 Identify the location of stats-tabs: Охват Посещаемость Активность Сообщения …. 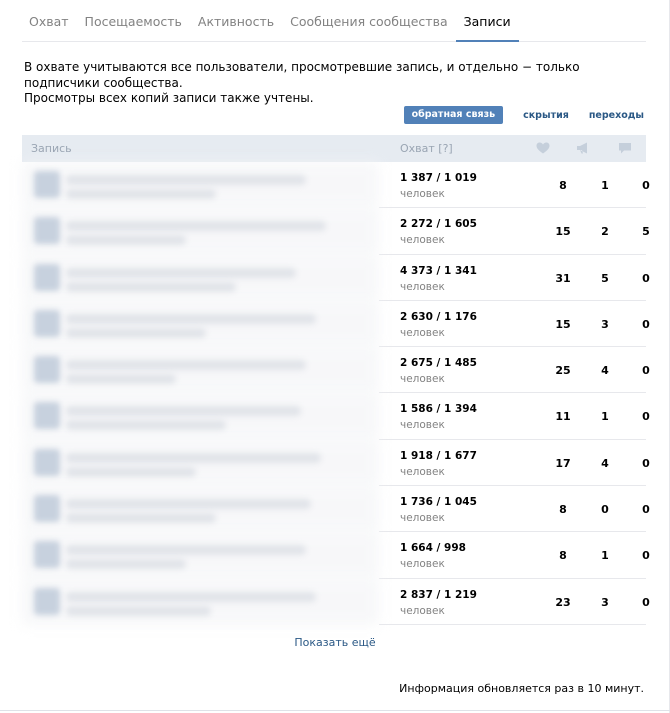
(334, 21).